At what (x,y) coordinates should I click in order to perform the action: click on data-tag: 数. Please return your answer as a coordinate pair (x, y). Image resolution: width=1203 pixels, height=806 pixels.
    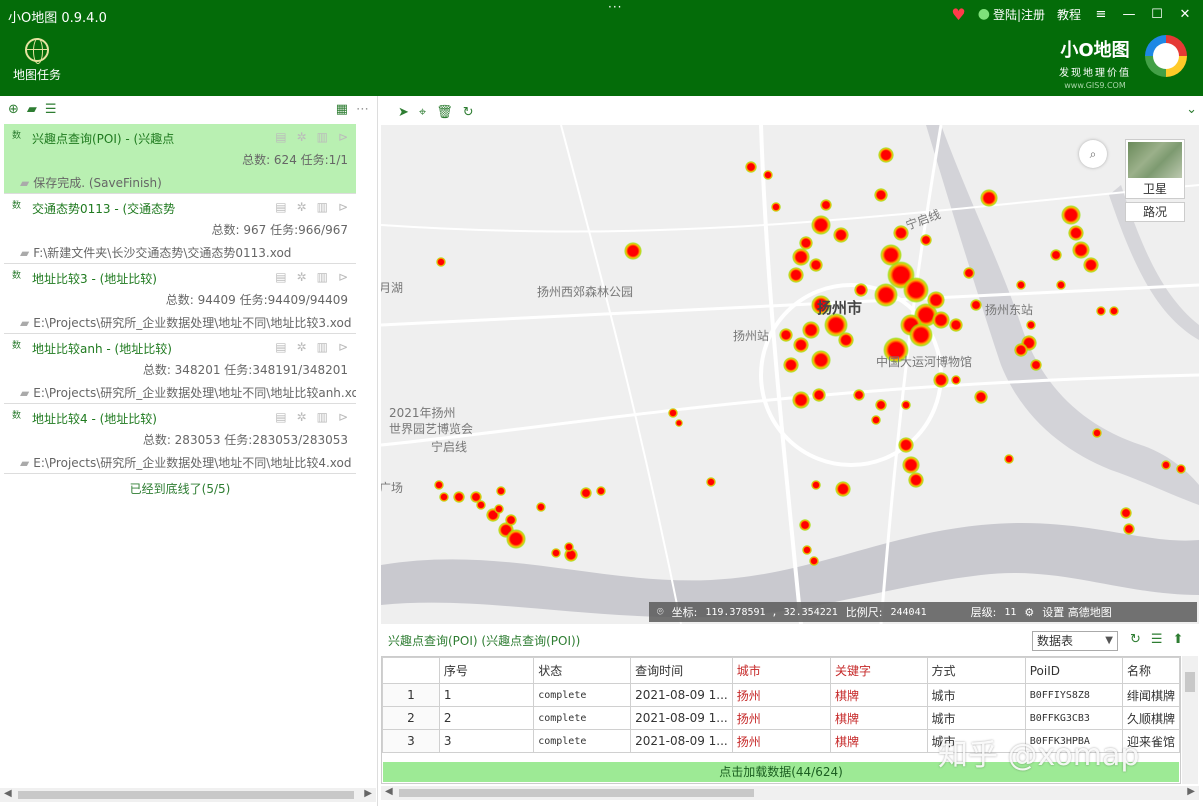
    Looking at the image, I should click on (17, 206).